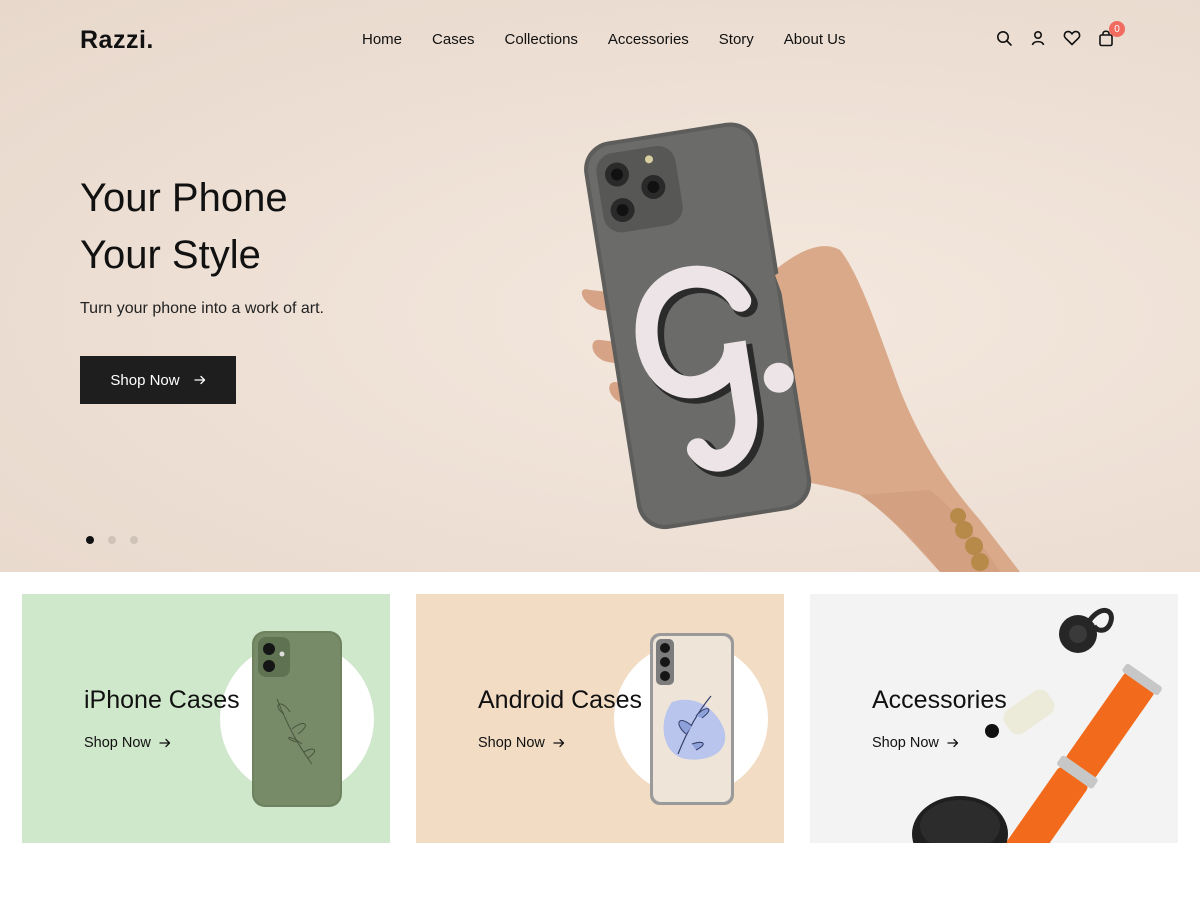 The width and height of the screenshot is (1200, 900). I want to click on shop-now-link-iphone: Shop Now, so click(127, 743).